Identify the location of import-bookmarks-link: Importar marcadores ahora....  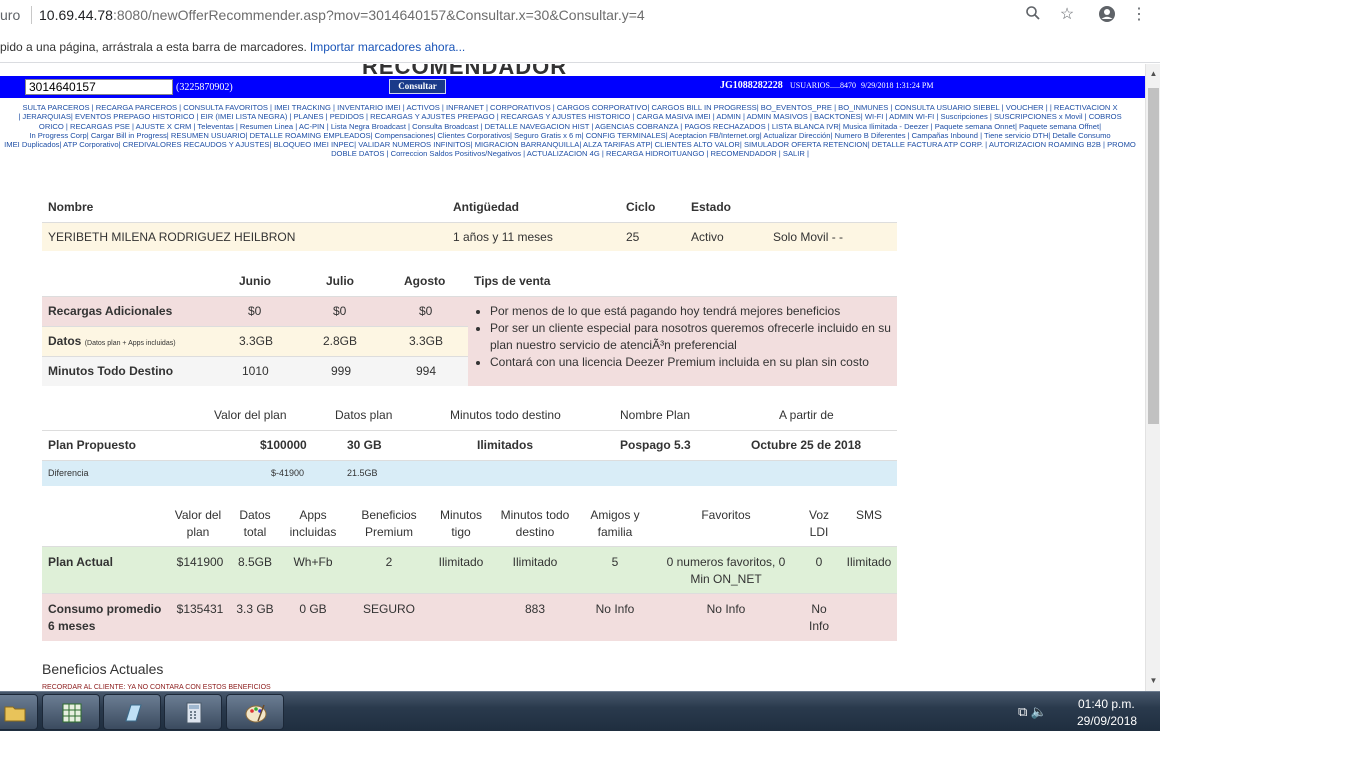
(387, 47).